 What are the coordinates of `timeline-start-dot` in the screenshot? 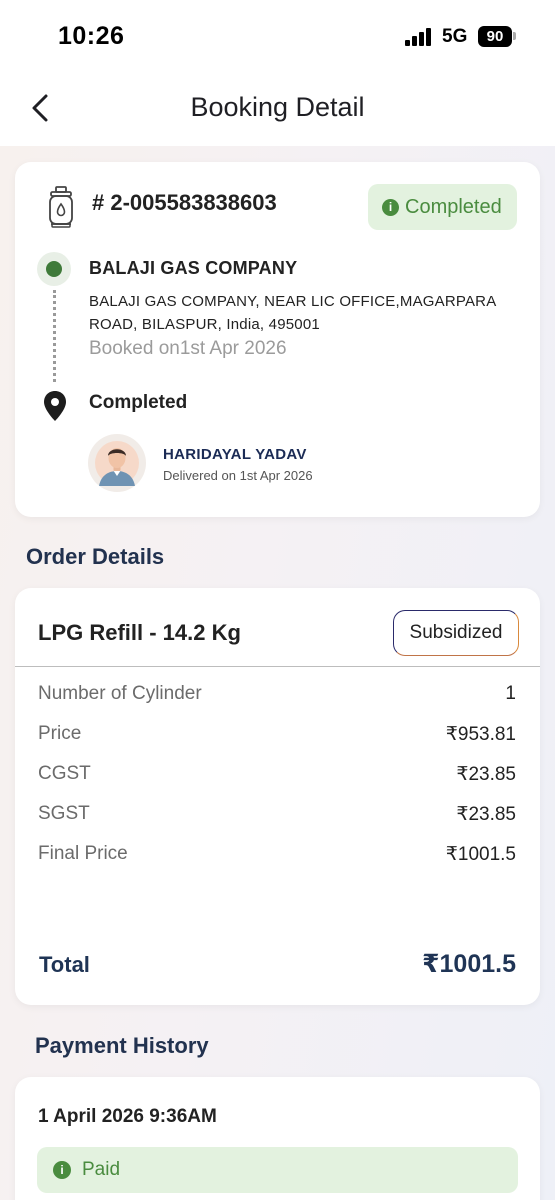 It's located at (54, 269).